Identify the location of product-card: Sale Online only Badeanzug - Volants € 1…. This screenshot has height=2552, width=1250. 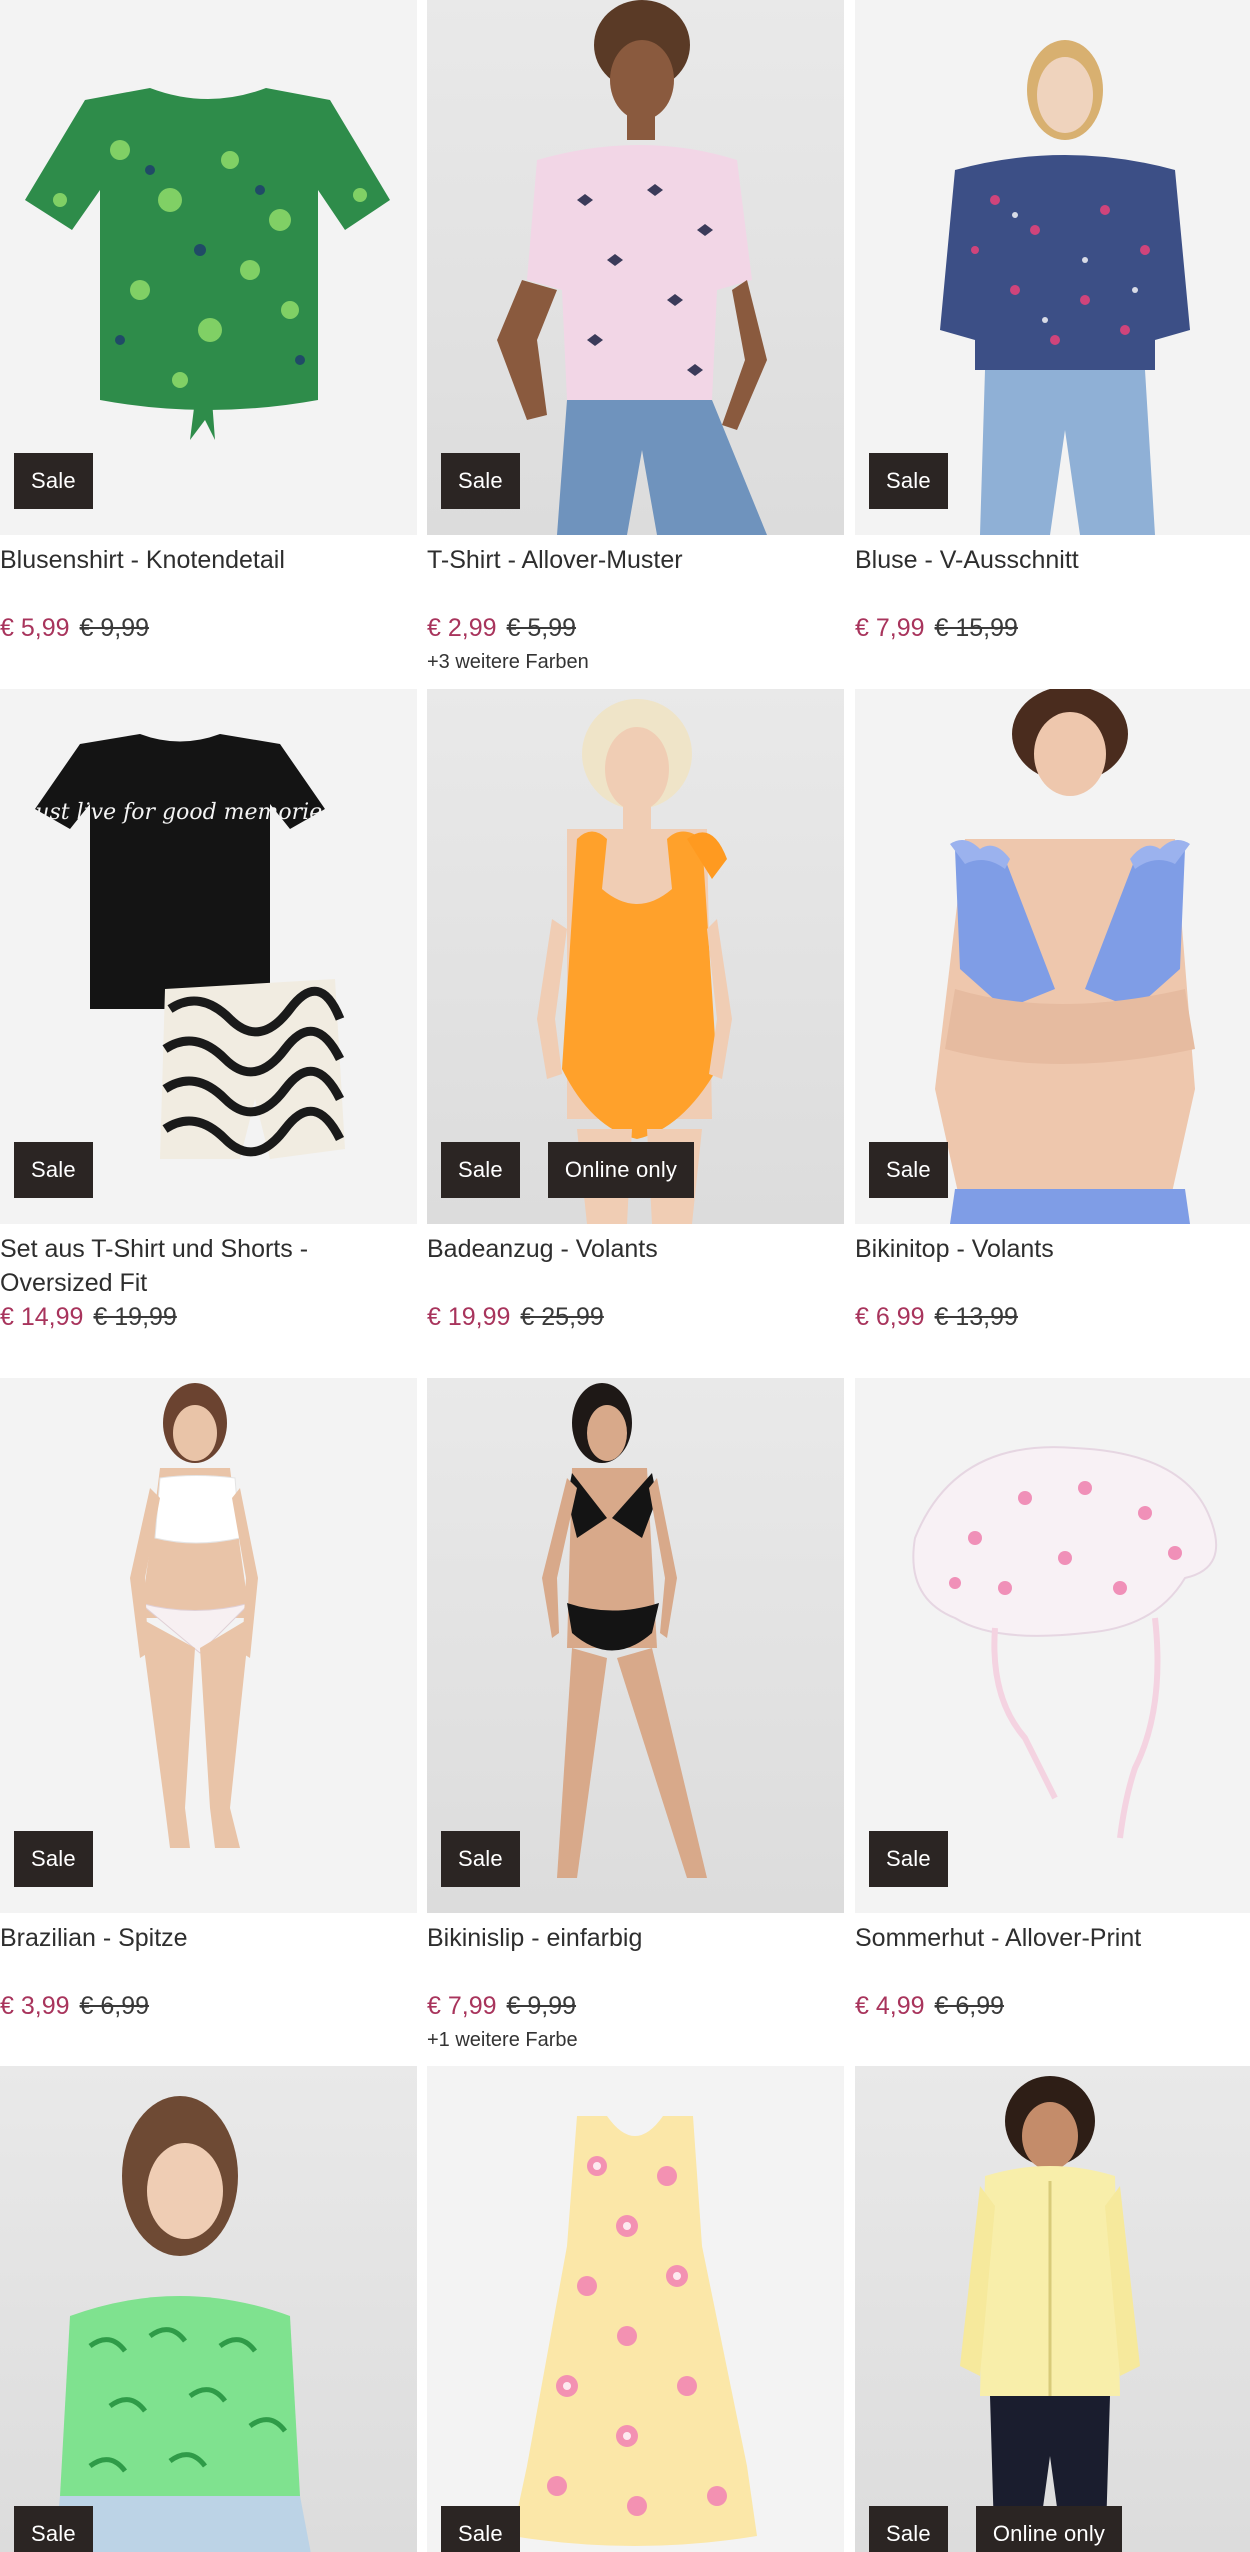
(635, 1011).